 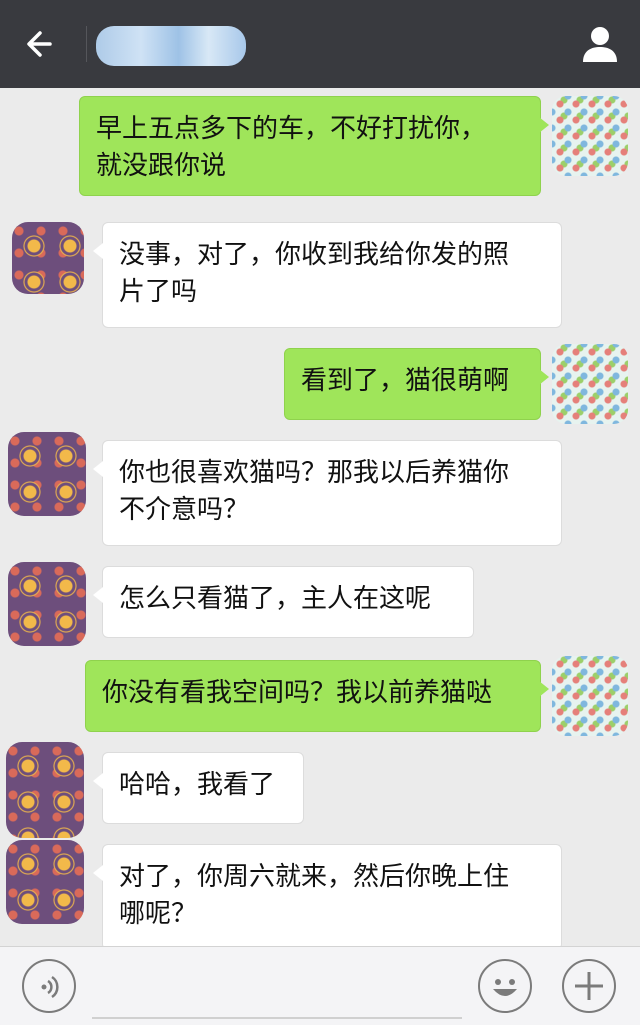 I want to click on message-bubble: 你也很喜欢猫吗？那我以后养猫你 不介意吗？, so click(x=327, y=493).